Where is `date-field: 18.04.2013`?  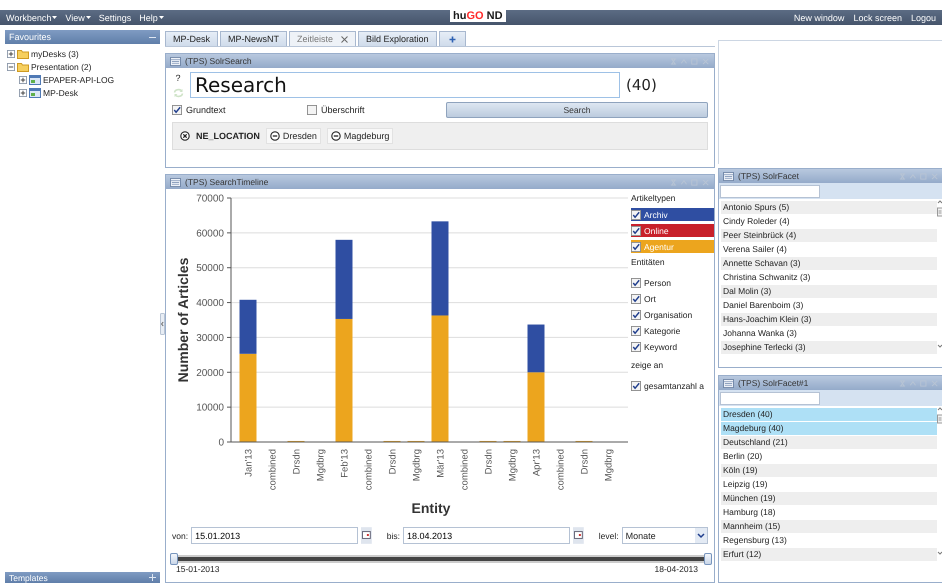
date-field: 18.04.2013 is located at coordinates (486, 535).